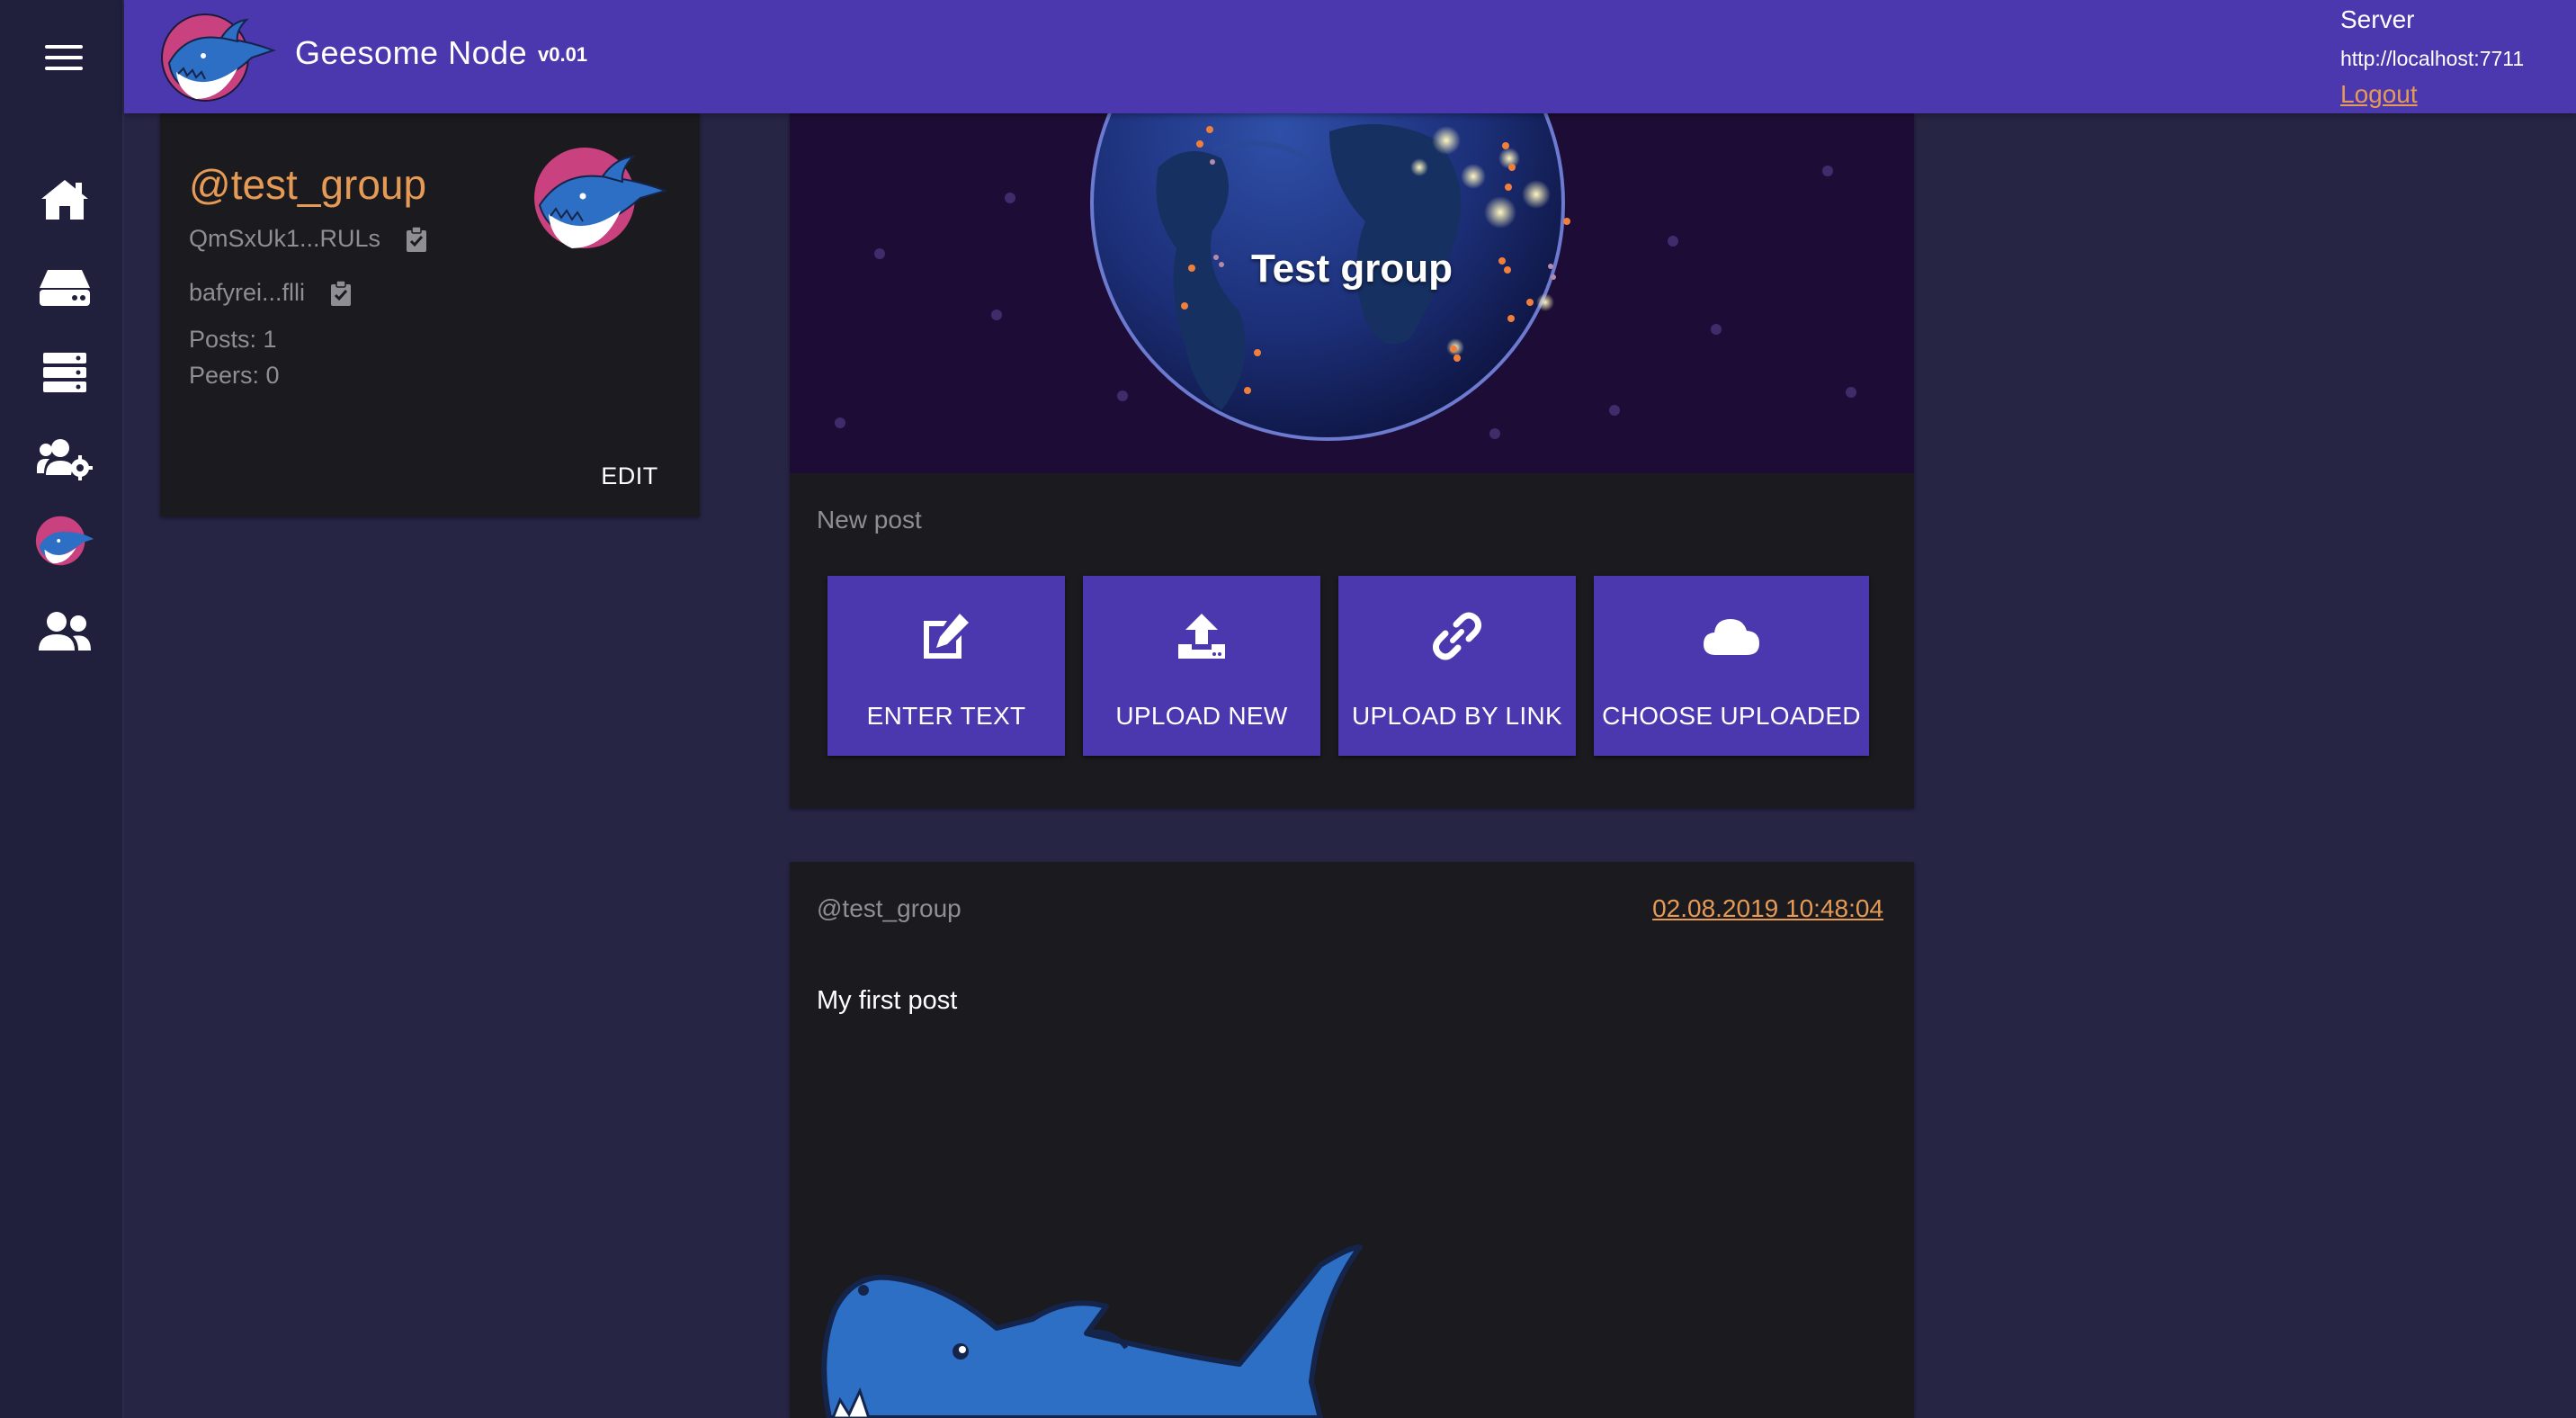 This screenshot has height=1418, width=2576. Describe the element at coordinates (630, 475) in the screenshot. I see `edit-button: EDIT` at that location.